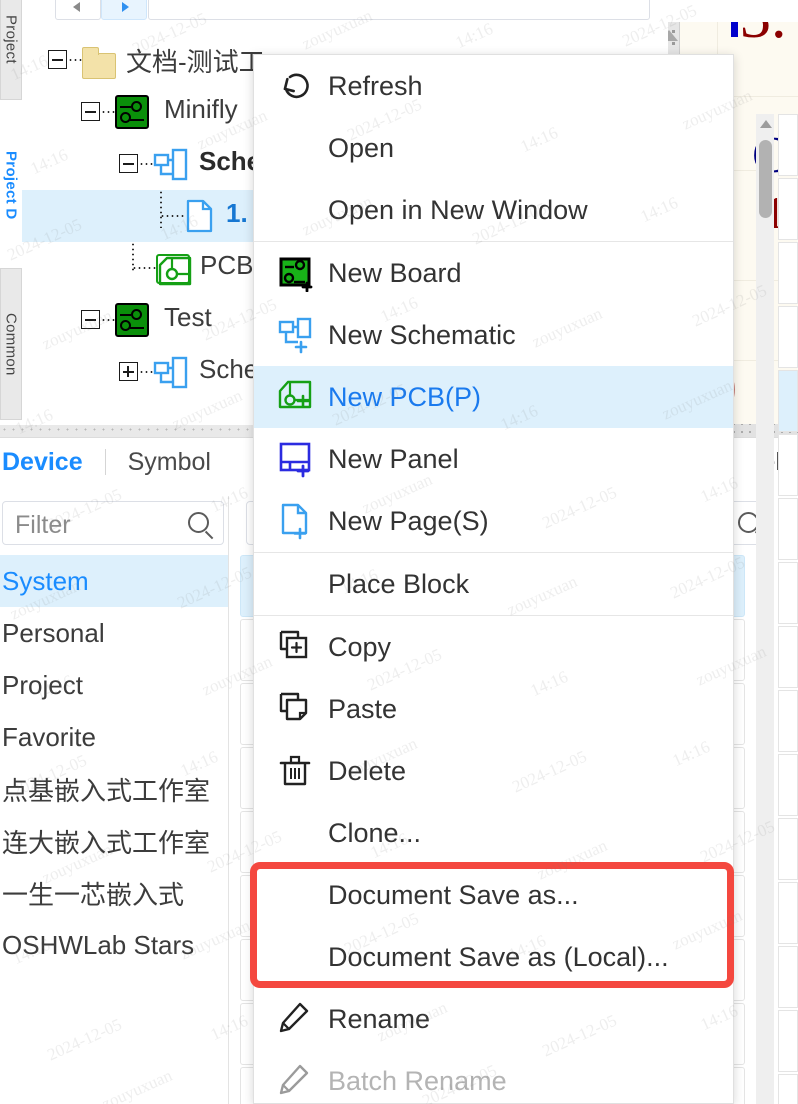 The width and height of the screenshot is (798, 1104). I want to click on pencil-icon, so click(298, 1019).